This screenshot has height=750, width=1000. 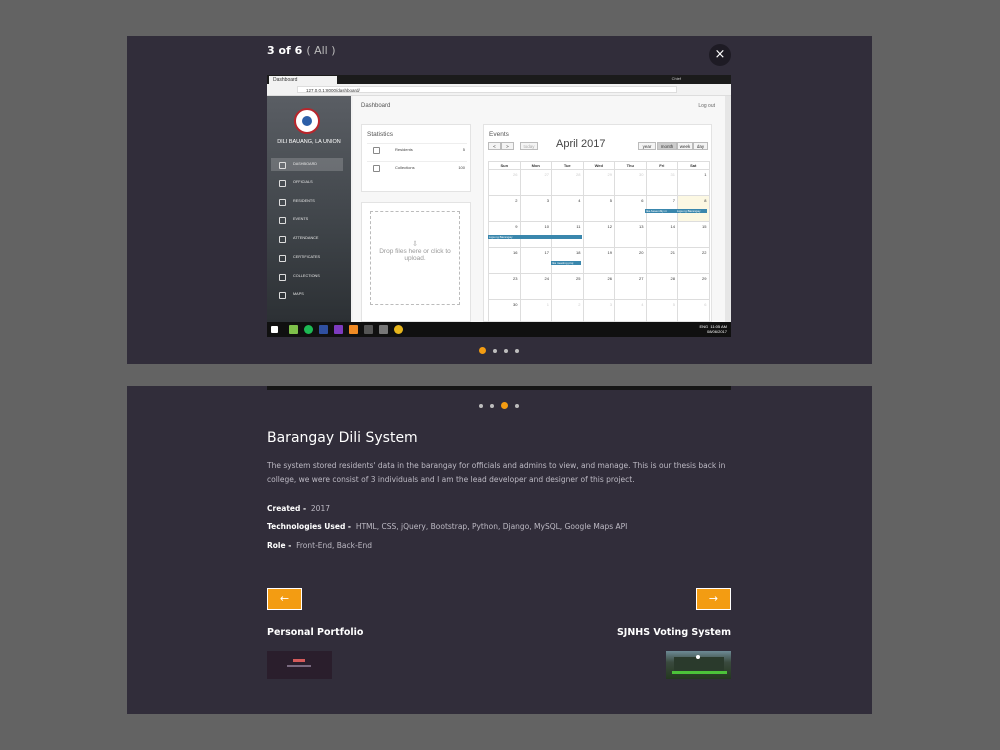 I want to click on project-title: Barangay Dili System, so click(x=342, y=438).